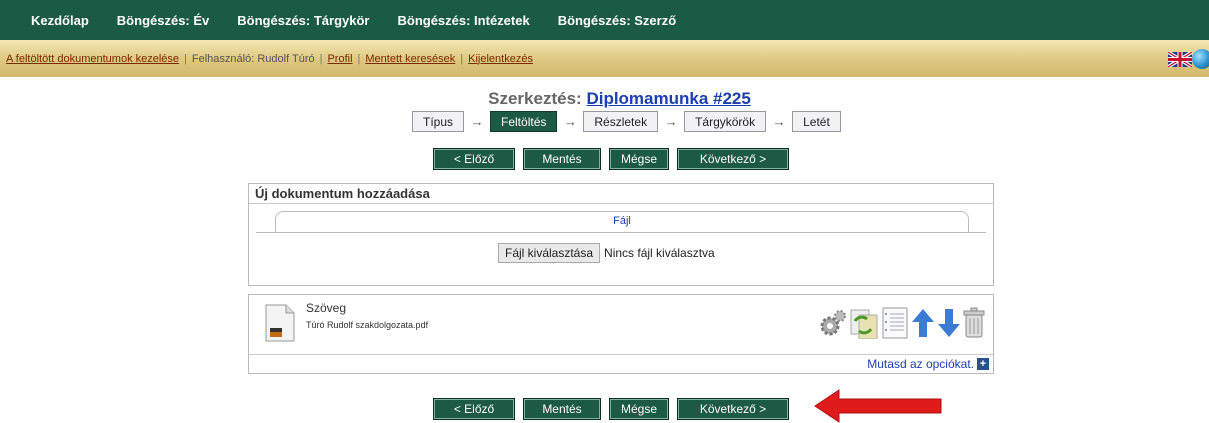 This screenshot has height=423, width=1209. Describe the element at coordinates (92, 59) in the screenshot. I see `manage-uploads-link: A feltöltött dokumentumok kezelése` at that location.